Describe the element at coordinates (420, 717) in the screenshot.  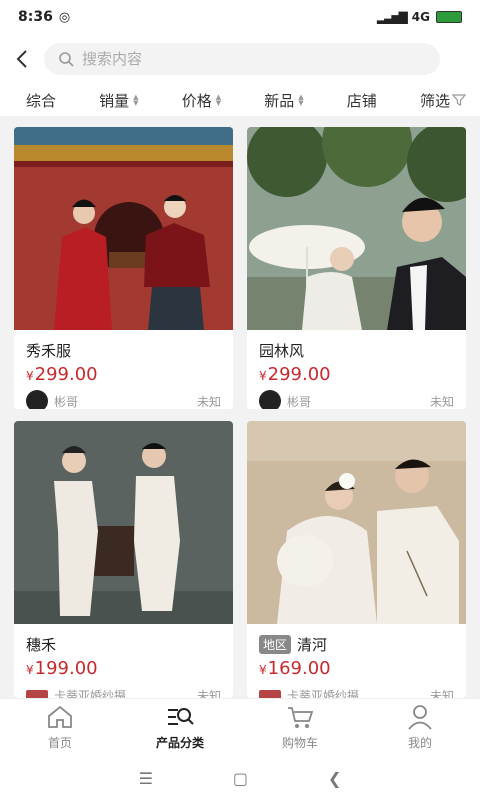
I see `user-icon` at that location.